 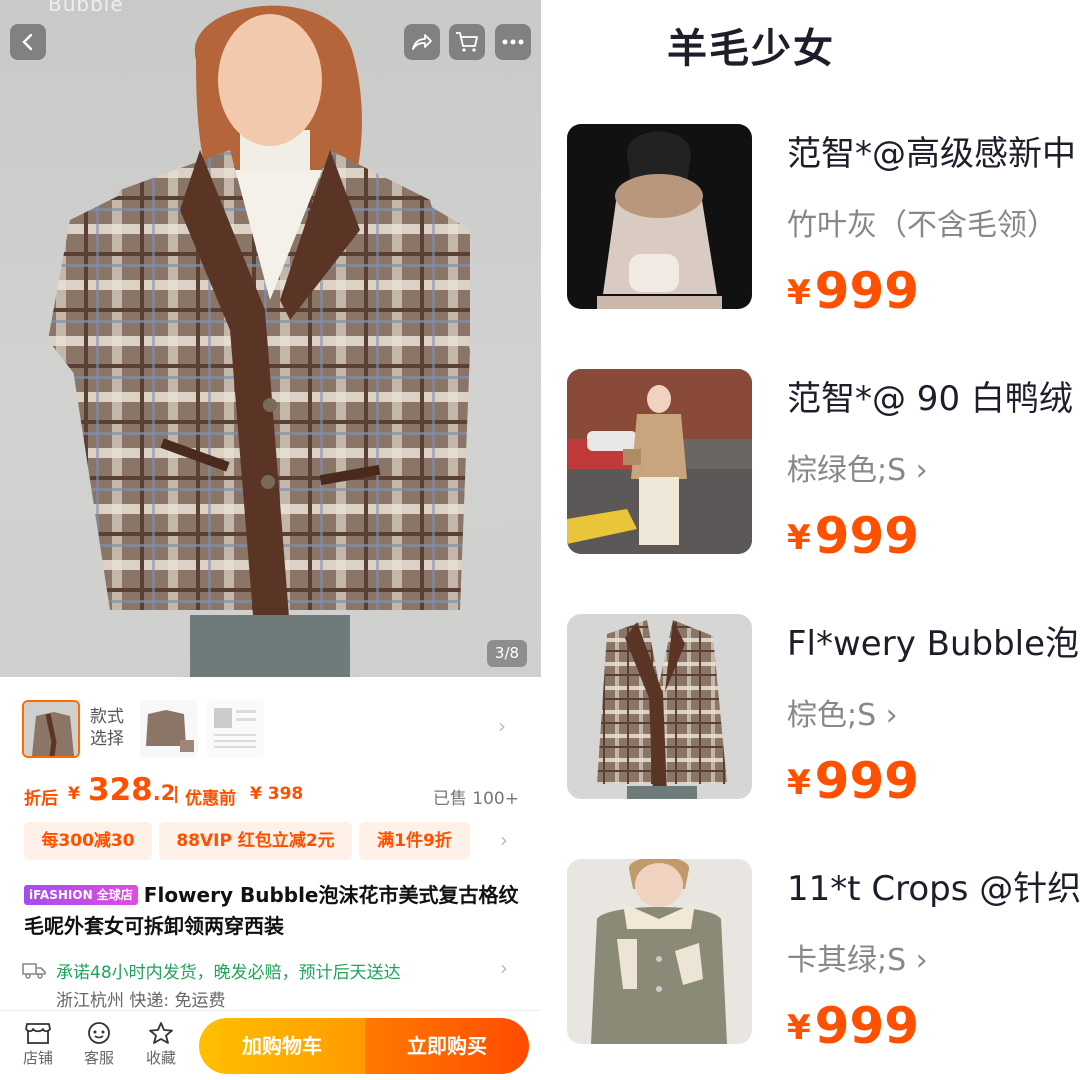 I want to click on share-icon, so click(x=422, y=42).